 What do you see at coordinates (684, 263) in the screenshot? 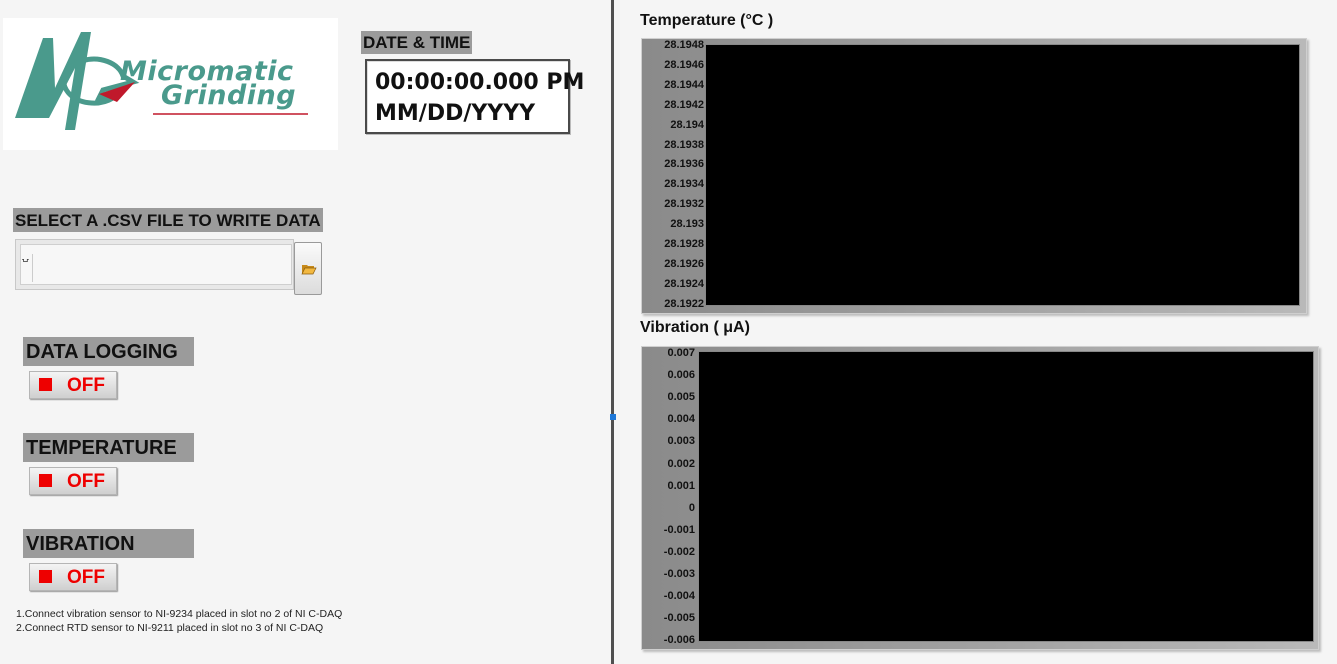
I see `temperature-y-tick-label: 28.1926` at bounding box center [684, 263].